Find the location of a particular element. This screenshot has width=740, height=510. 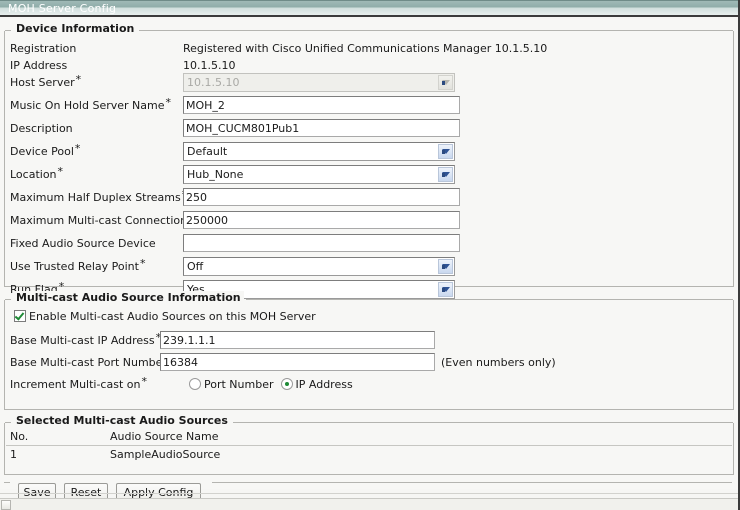

content-bottom-divider is located at coordinates (369, 493).